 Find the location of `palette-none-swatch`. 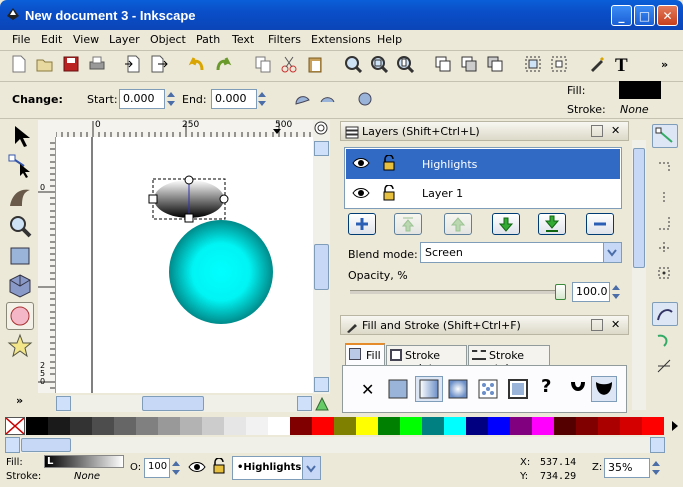

palette-none-swatch is located at coordinates (15, 426).